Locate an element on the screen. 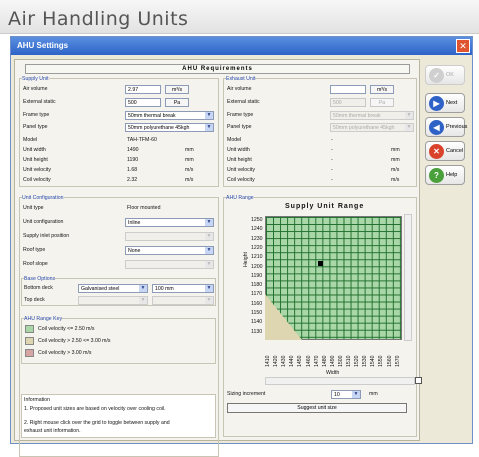  exhaust-air-volume-unit-button: m³/s is located at coordinates (382, 89).